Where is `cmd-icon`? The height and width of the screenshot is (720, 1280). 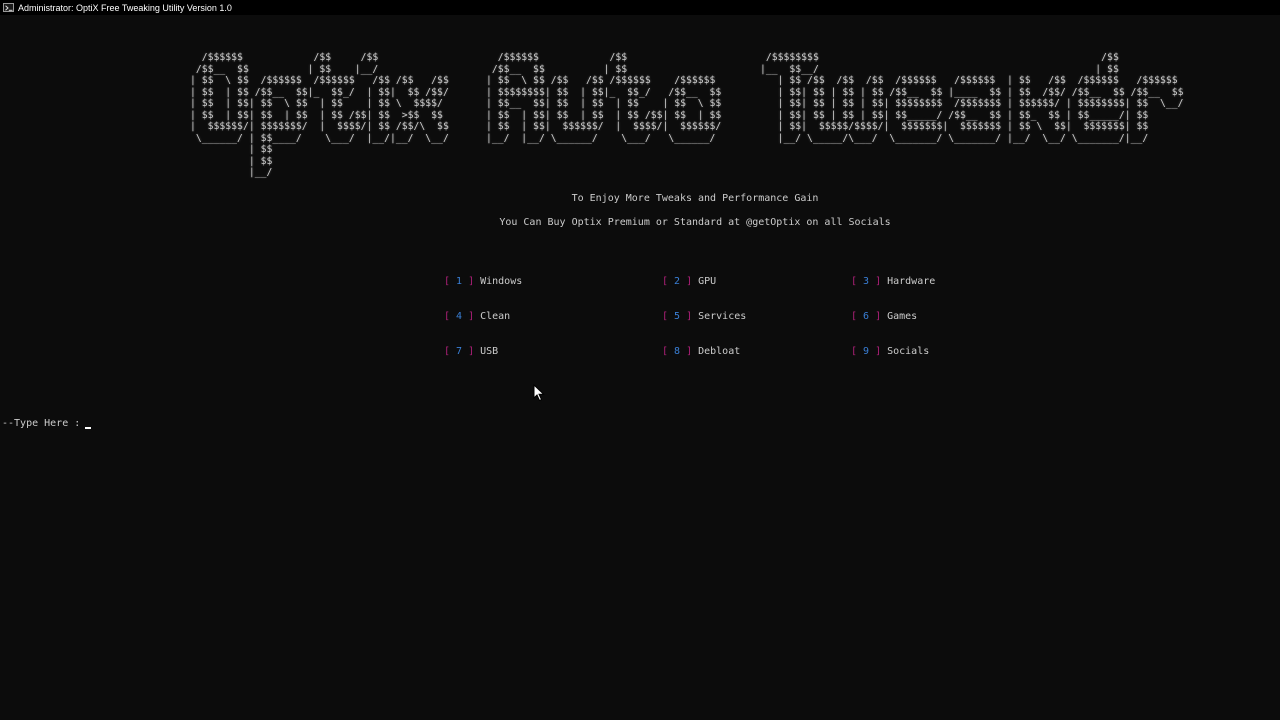
cmd-icon is located at coordinates (8, 7).